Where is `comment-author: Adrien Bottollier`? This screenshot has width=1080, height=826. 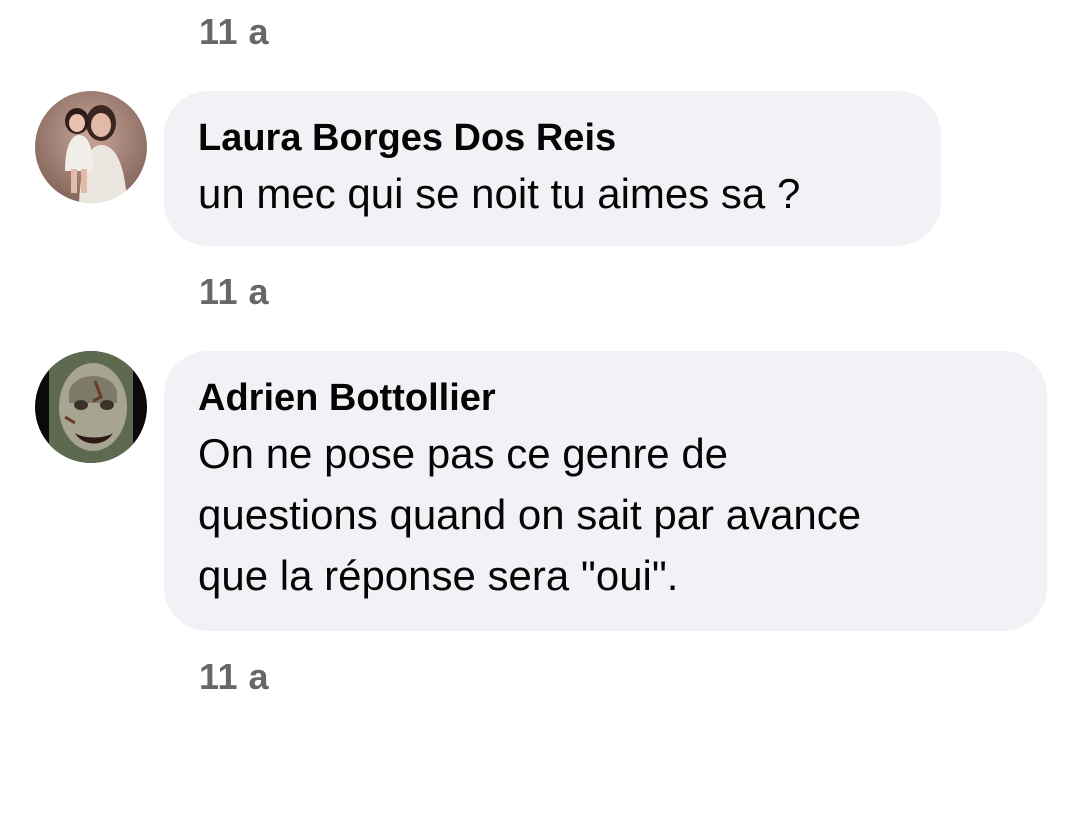
comment-author: Adrien Bottollier is located at coordinates (605, 398).